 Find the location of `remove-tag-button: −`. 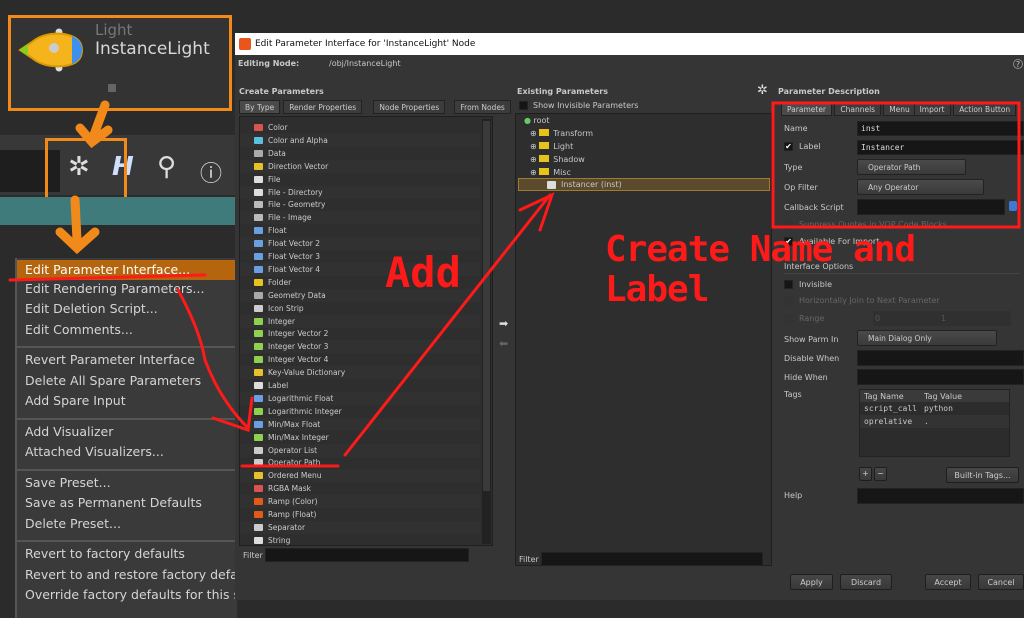

remove-tag-button: − is located at coordinates (880, 474).